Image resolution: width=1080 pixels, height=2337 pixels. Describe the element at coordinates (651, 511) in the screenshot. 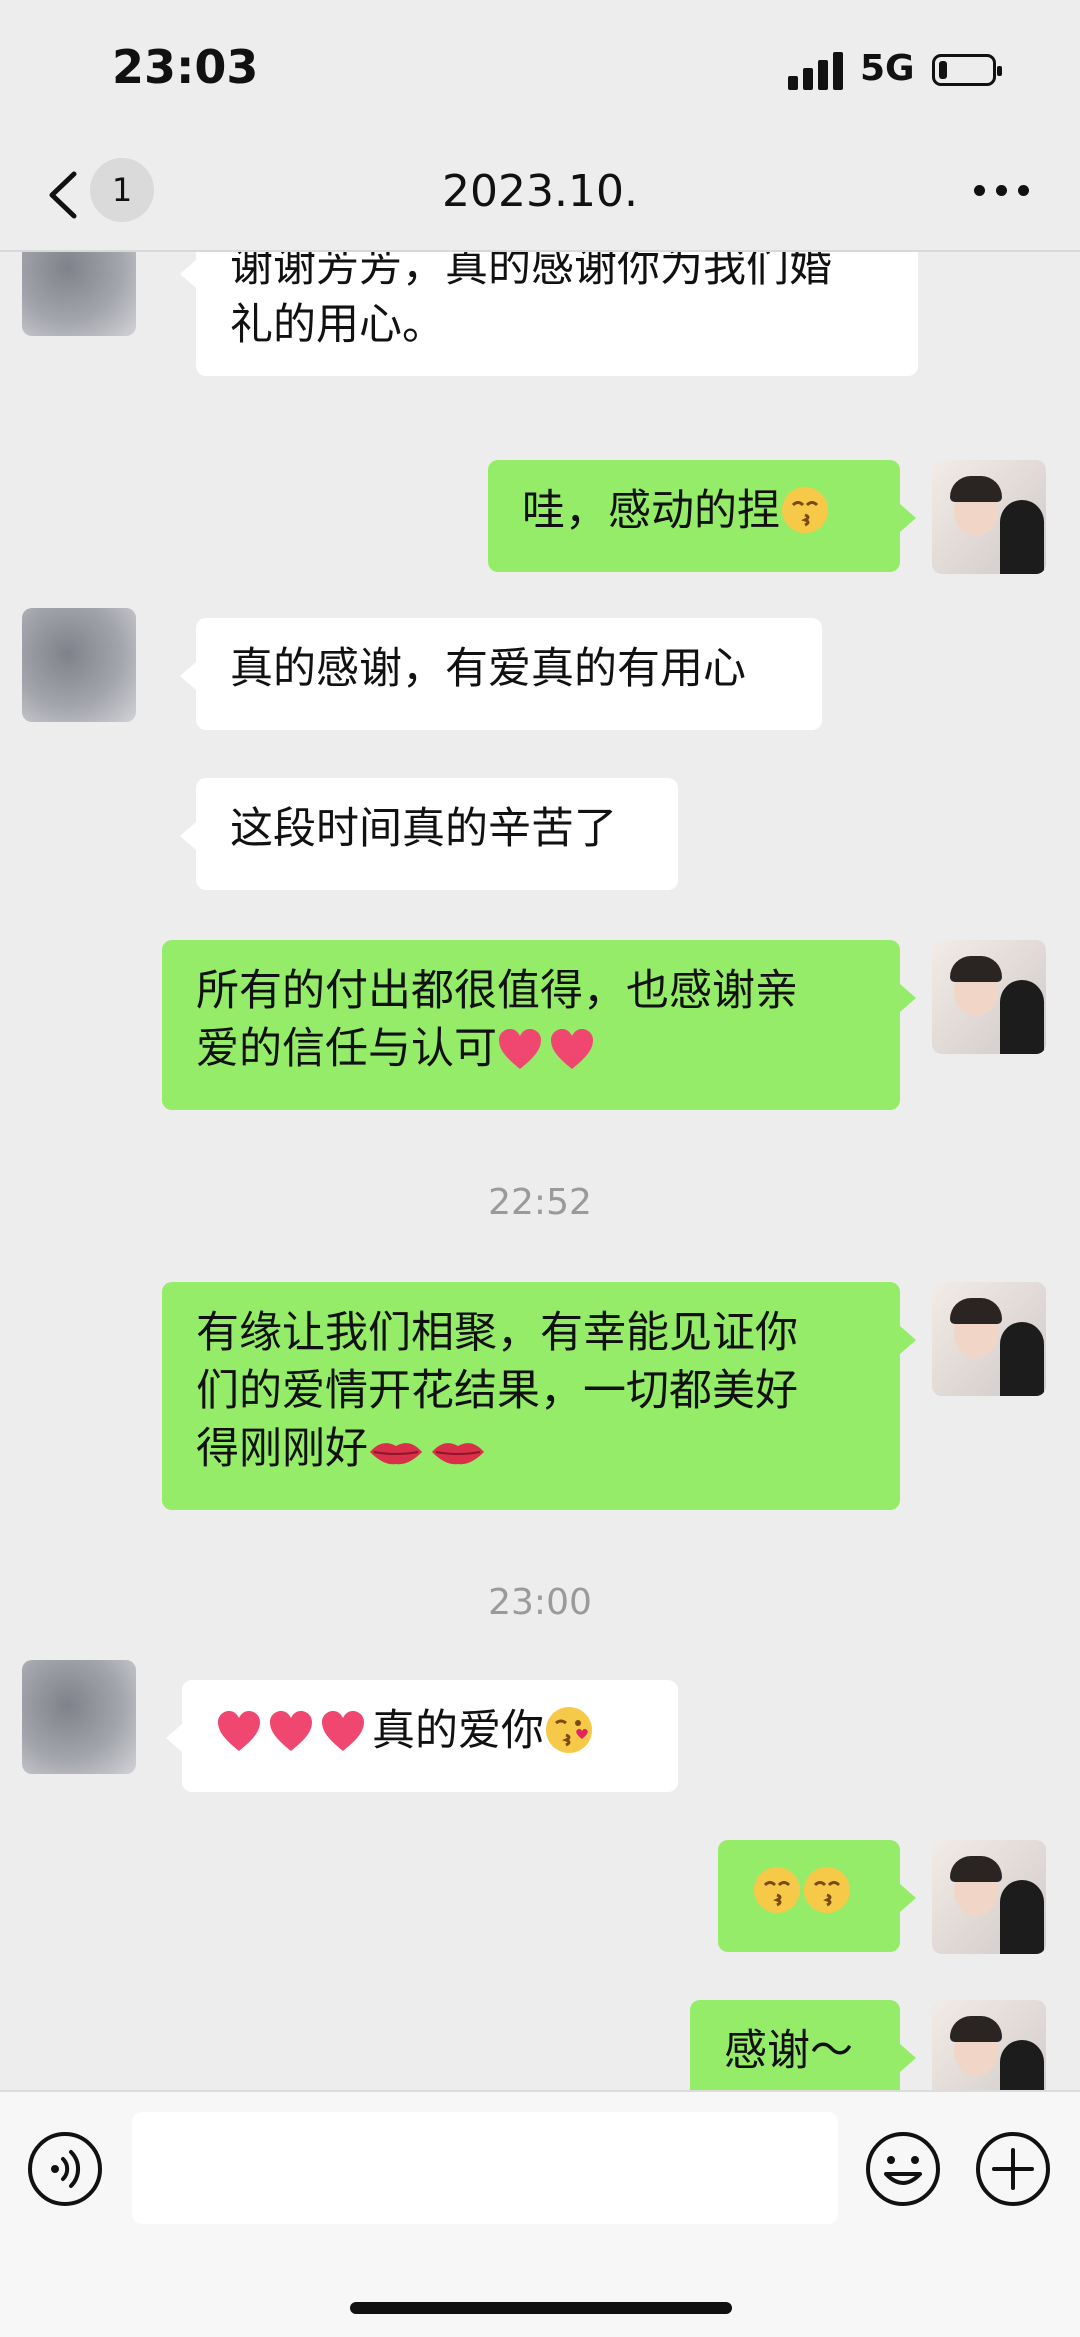

I see `message-text: 哇，感动的捏` at that location.